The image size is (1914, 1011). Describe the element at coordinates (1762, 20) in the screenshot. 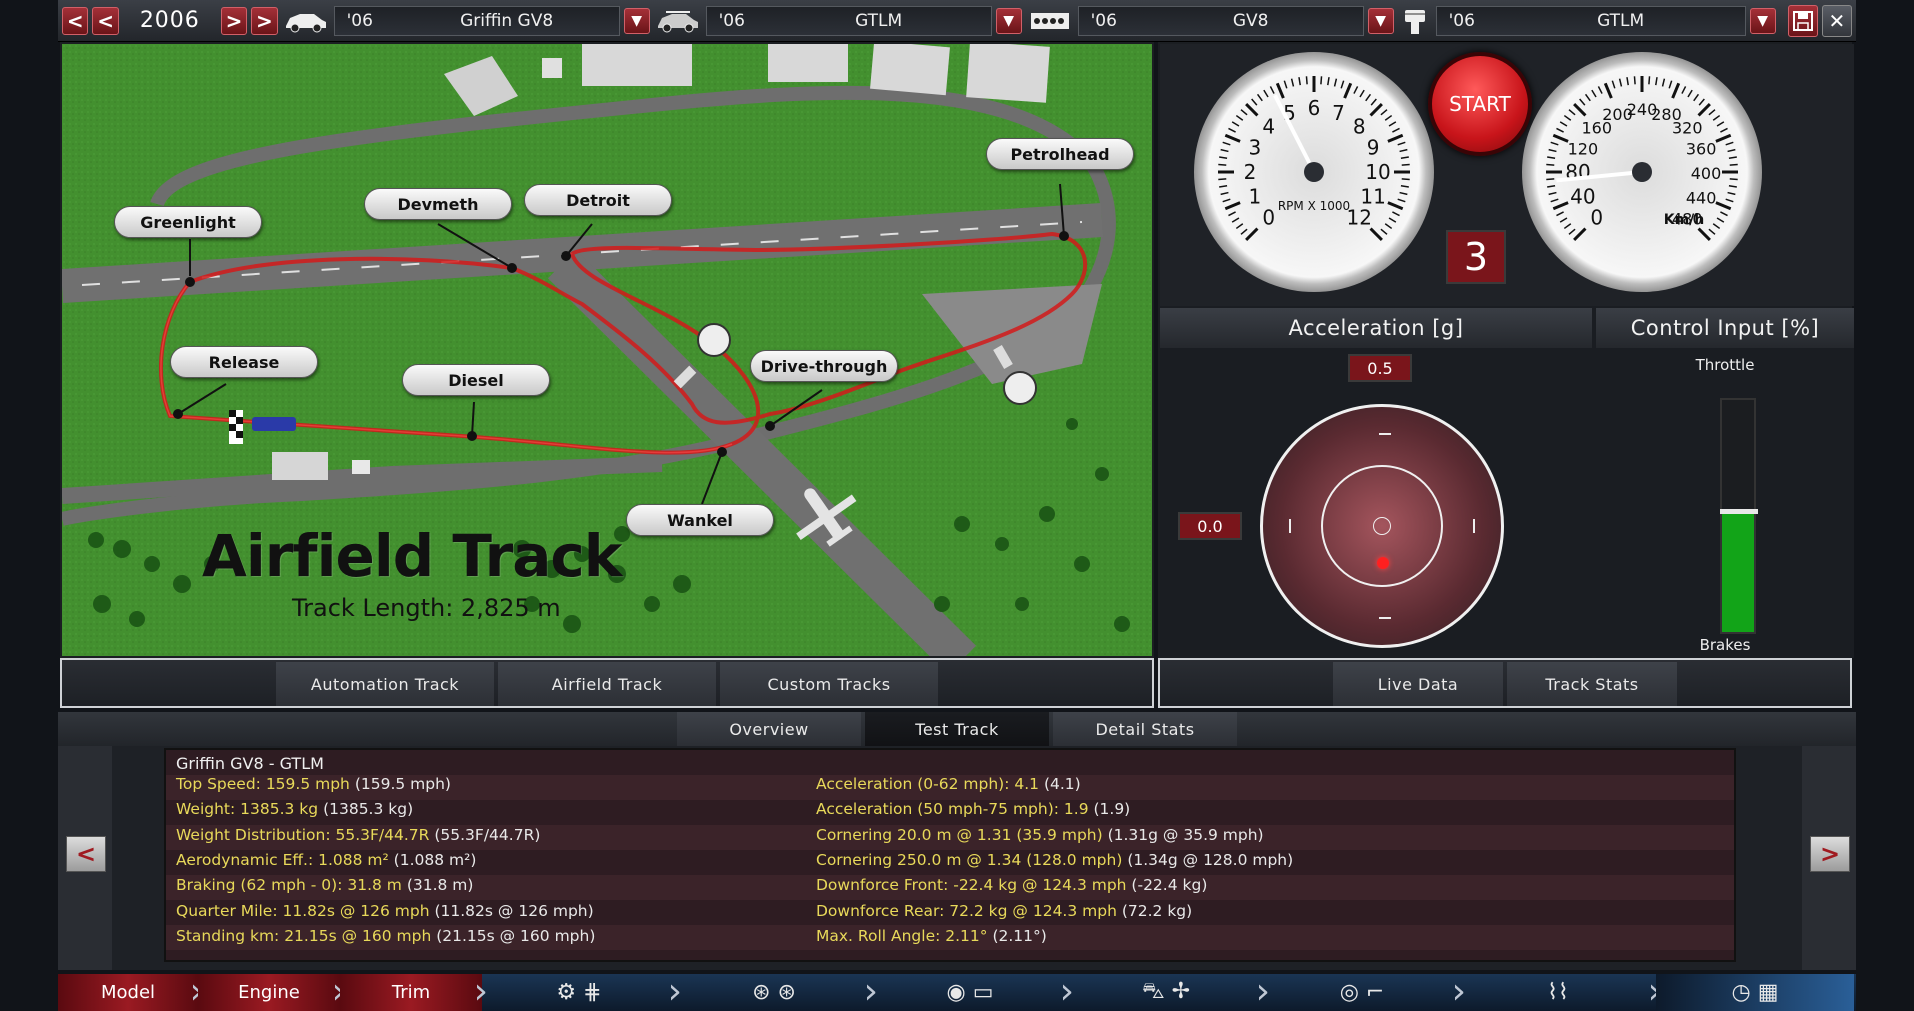

I see `engine-variant-dropdown-button: ▼` at that location.